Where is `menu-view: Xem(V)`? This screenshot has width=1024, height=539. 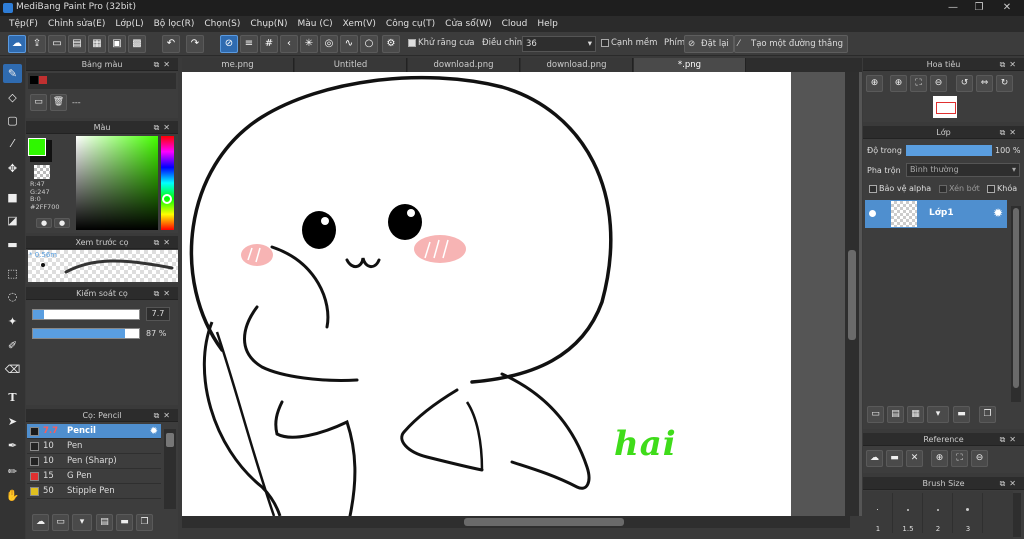
menu-view: Xem(V) is located at coordinates (359, 24).